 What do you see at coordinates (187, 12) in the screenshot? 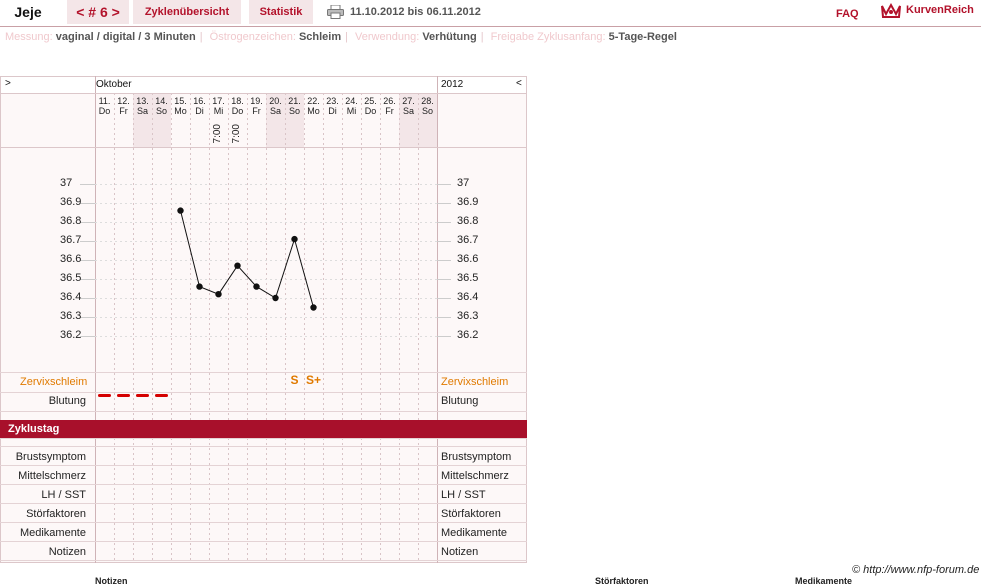
I see `tab-cycle-overview: Zyklenübersicht` at bounding box center [187, 12].